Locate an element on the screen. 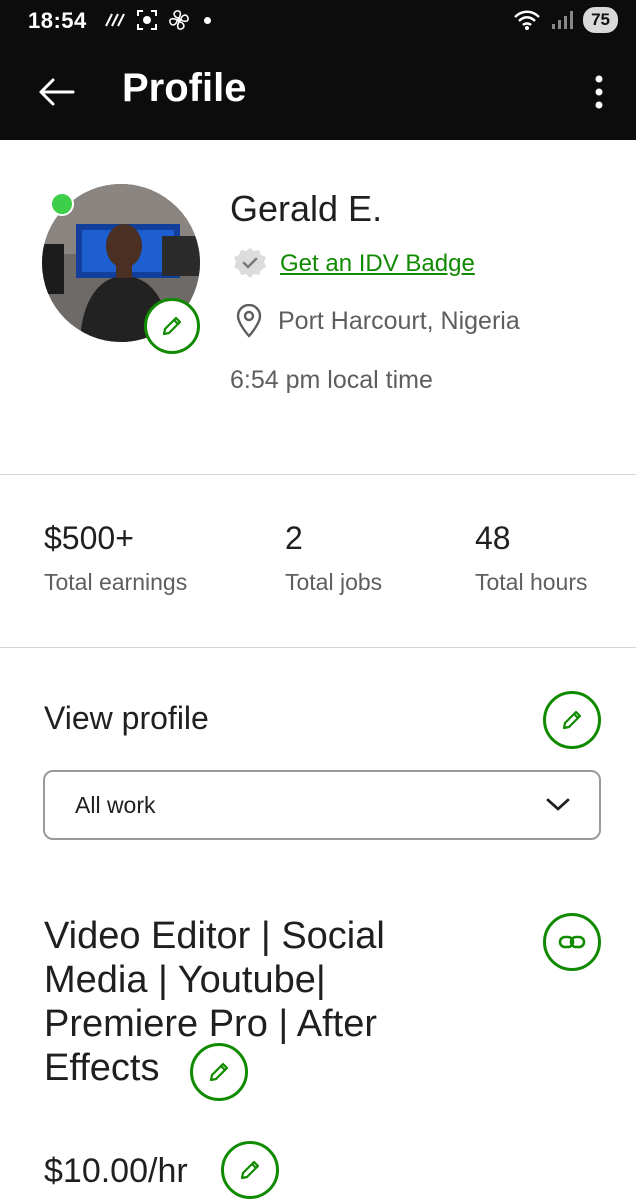 The width and height of the screenshot is (636, 1200). back-button is located at coordinates (56, 92).